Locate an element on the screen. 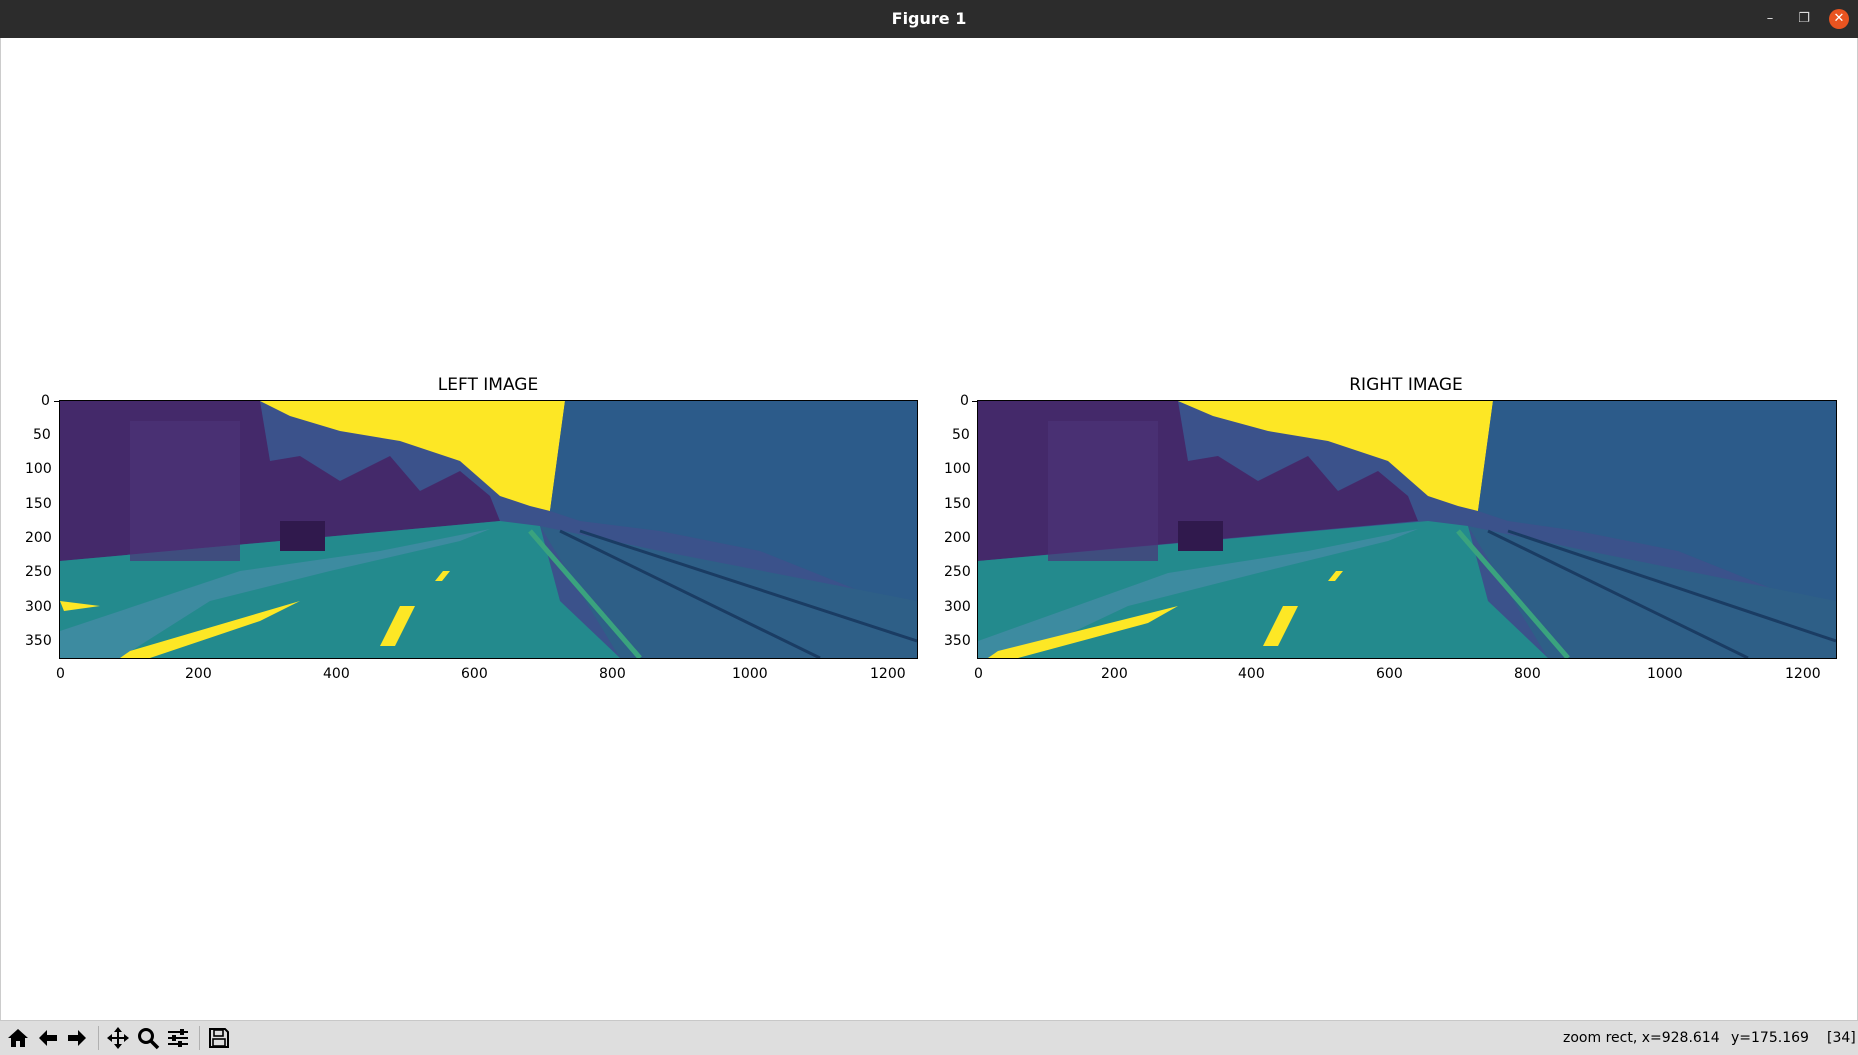 This screenshot has width=1858, height=1055. configure-subplots-icon is located at coordinates (178, 1038).